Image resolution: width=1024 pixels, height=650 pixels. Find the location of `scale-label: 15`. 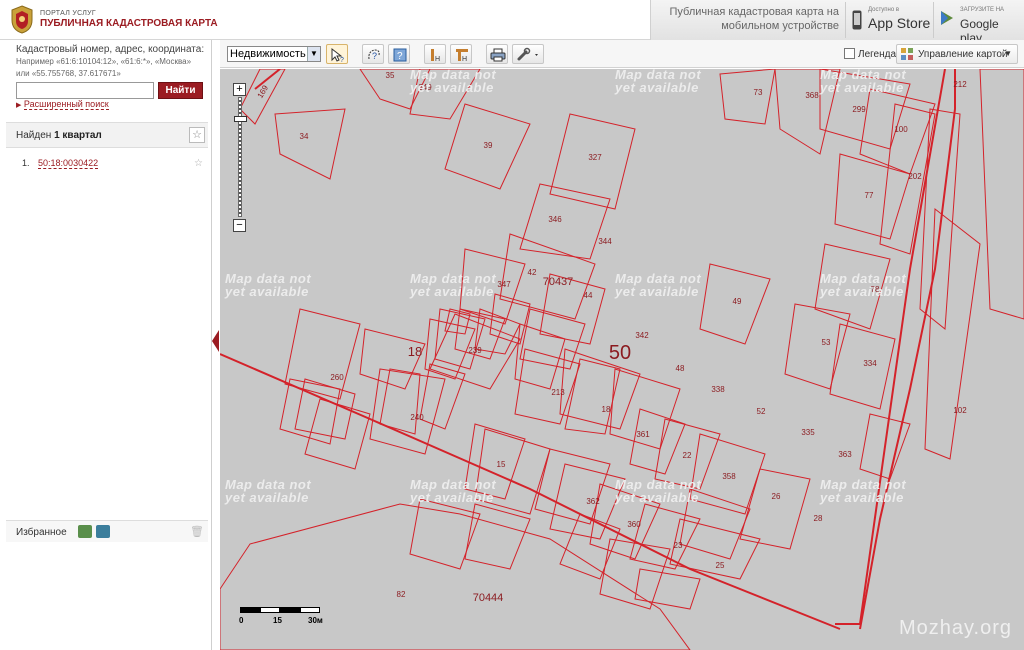

scale-label: 15 is located at coordinates (277, 620).